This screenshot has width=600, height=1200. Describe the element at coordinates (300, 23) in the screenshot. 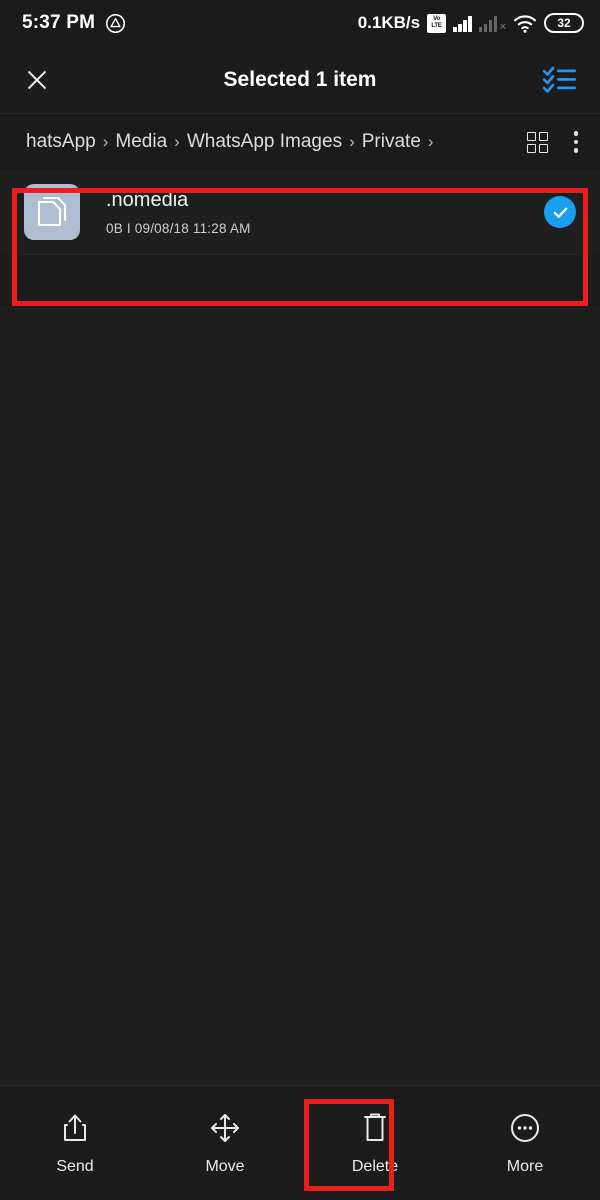

I see `status-bar: 5:37 PM 0.1KB/s Vo LTE × 32` at that location.